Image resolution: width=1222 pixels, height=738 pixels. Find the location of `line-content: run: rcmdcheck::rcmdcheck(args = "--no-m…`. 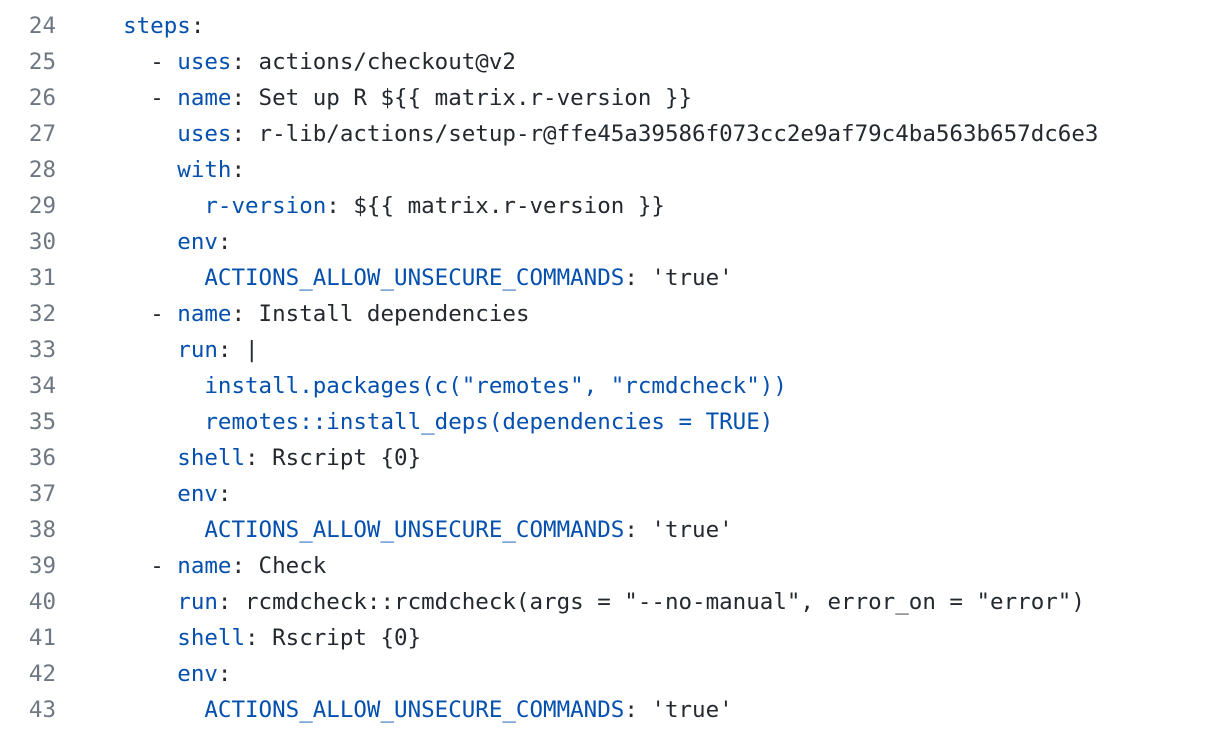

line-content: run: rcmdcheck::rcmdcheck(args = "--no-m… is located at coordinates (639, 602).